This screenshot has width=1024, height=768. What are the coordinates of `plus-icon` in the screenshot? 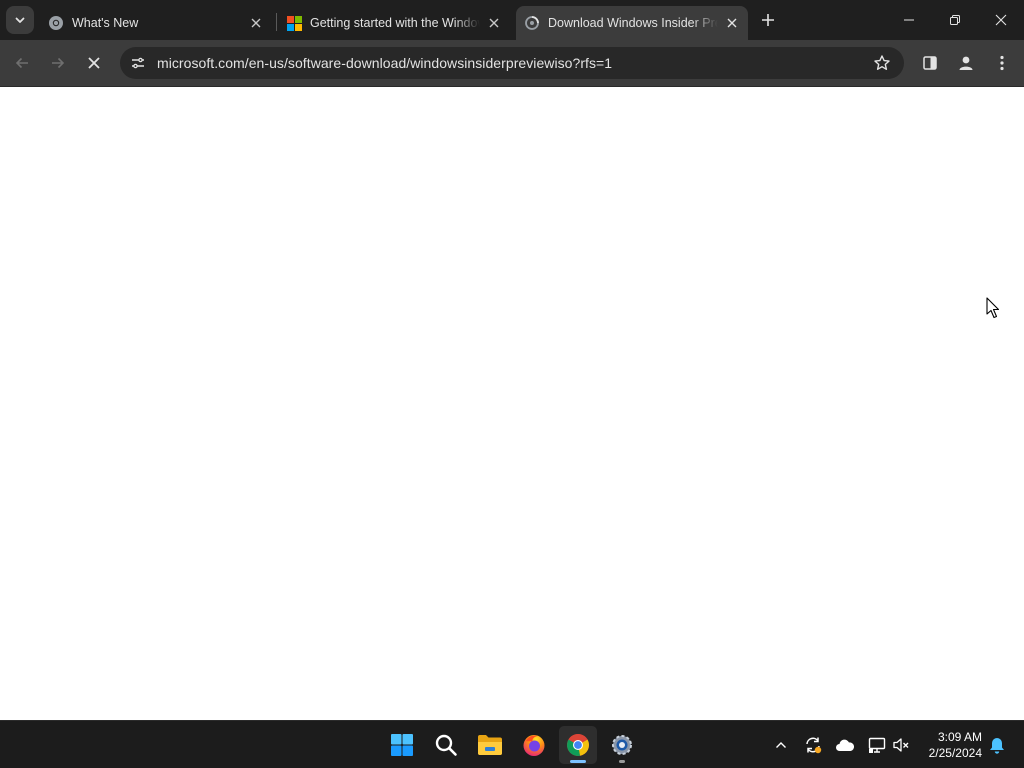 It's located at (768, 20).